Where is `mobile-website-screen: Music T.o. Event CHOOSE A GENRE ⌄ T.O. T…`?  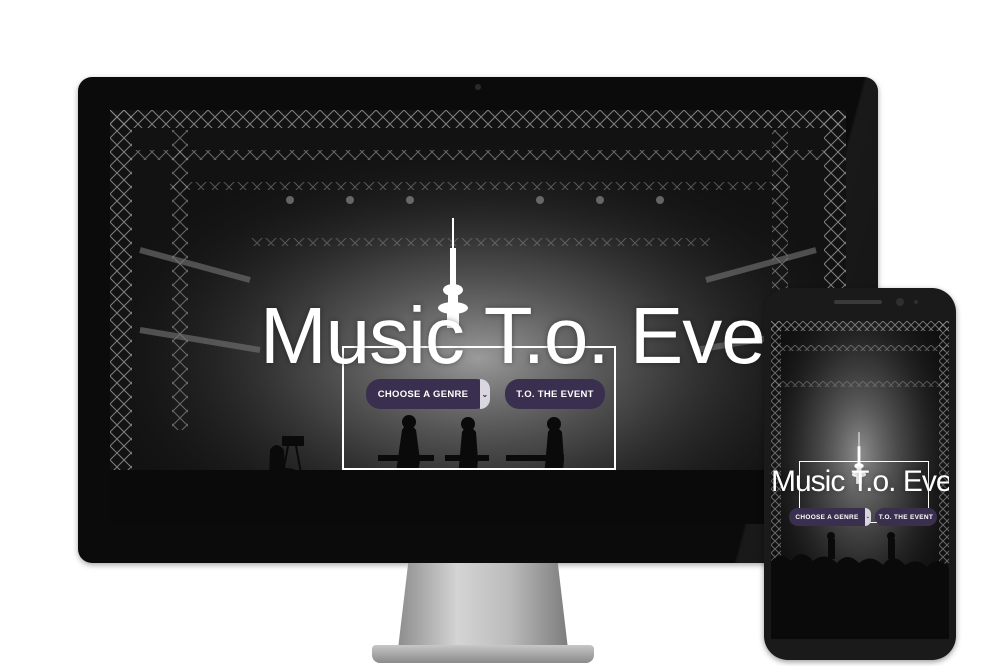 mobile-website-screen: Music T.o. Event CHOOSE A GENRE ⌄ T.O. T… is located at coordinates (860, 480).